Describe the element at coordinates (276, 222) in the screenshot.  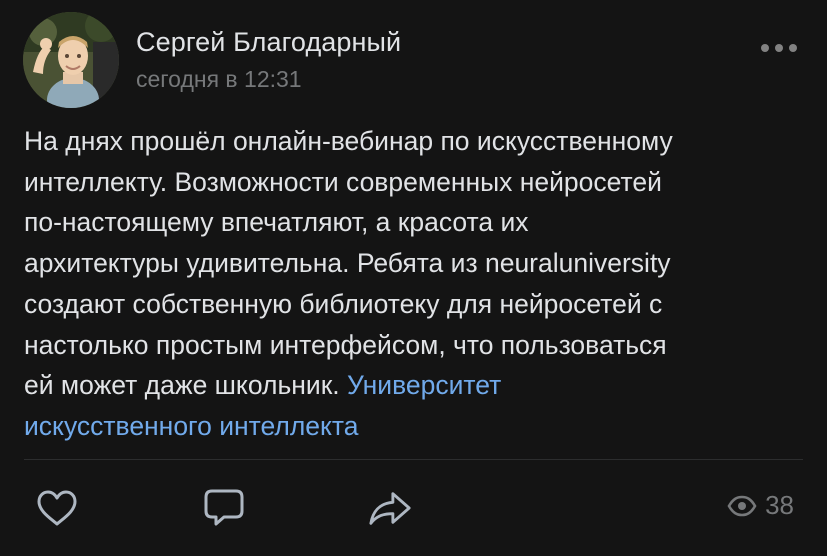
I see `post-text-line: по-настоящему впечатляют, а красота их` at that location.